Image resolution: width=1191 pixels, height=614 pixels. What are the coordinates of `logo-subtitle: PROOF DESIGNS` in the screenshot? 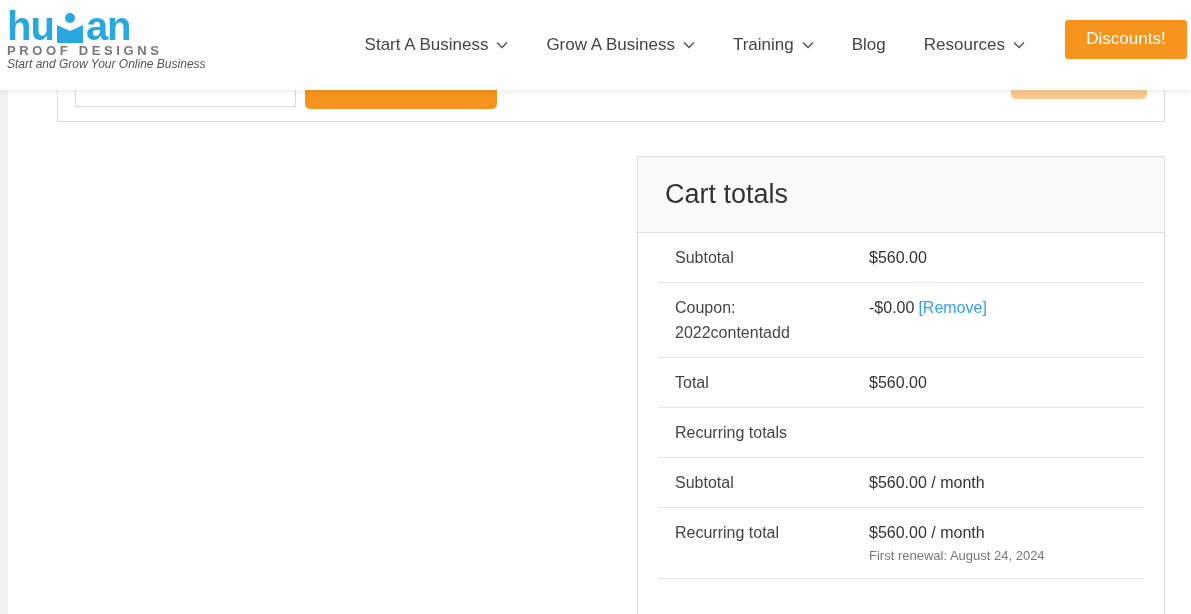 It's located at (85, 50).